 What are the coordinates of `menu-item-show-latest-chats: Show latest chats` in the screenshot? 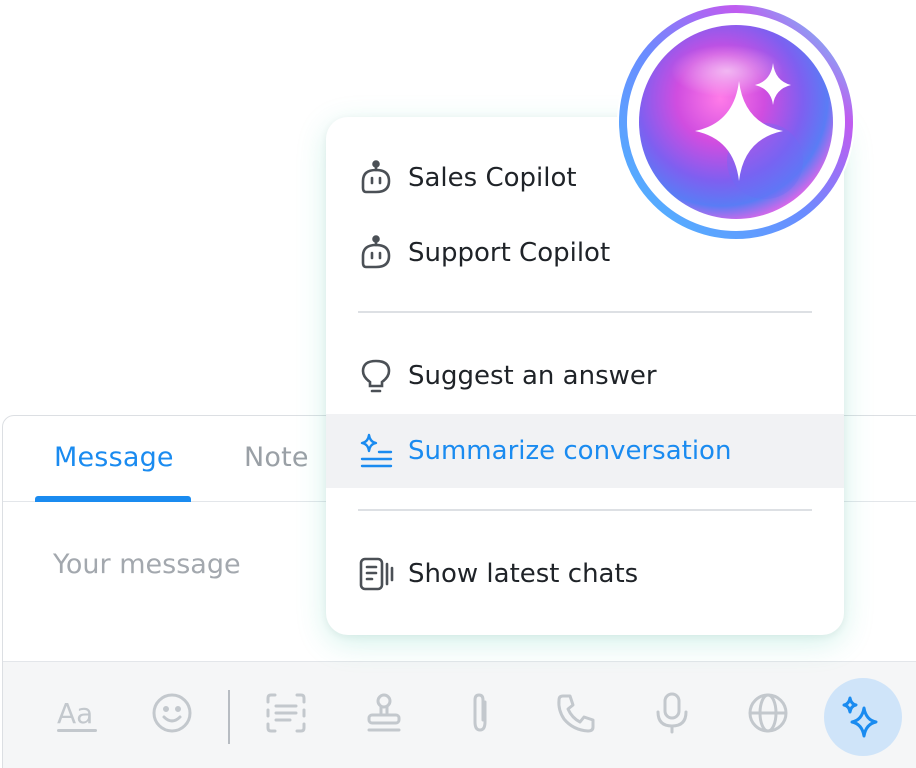 It's located at (585, 574).